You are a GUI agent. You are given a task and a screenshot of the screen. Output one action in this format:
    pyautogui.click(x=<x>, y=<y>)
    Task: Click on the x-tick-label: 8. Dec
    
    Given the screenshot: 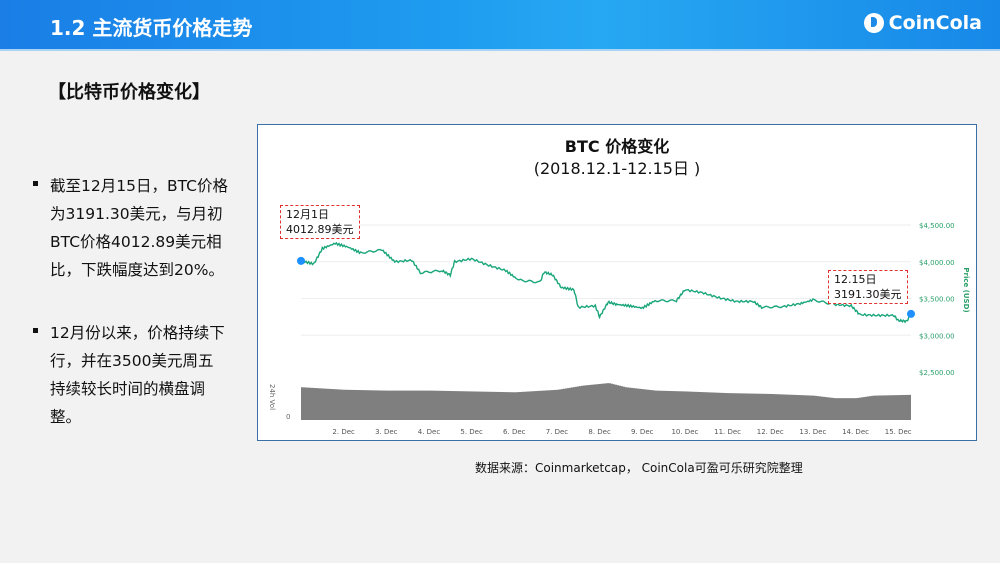 What is the action you would take?
    pyautogui.click(x=599, y=432)
    